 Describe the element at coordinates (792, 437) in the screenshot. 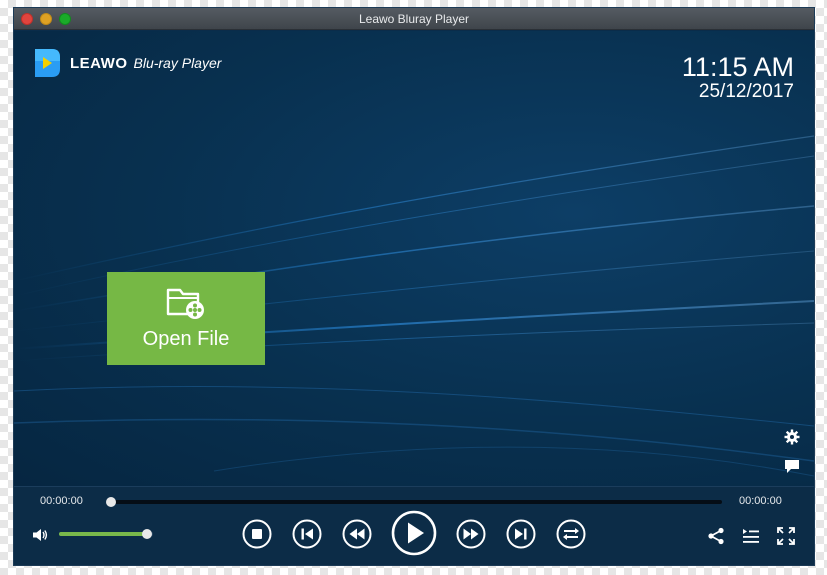

I see `gear-icon` at that location.